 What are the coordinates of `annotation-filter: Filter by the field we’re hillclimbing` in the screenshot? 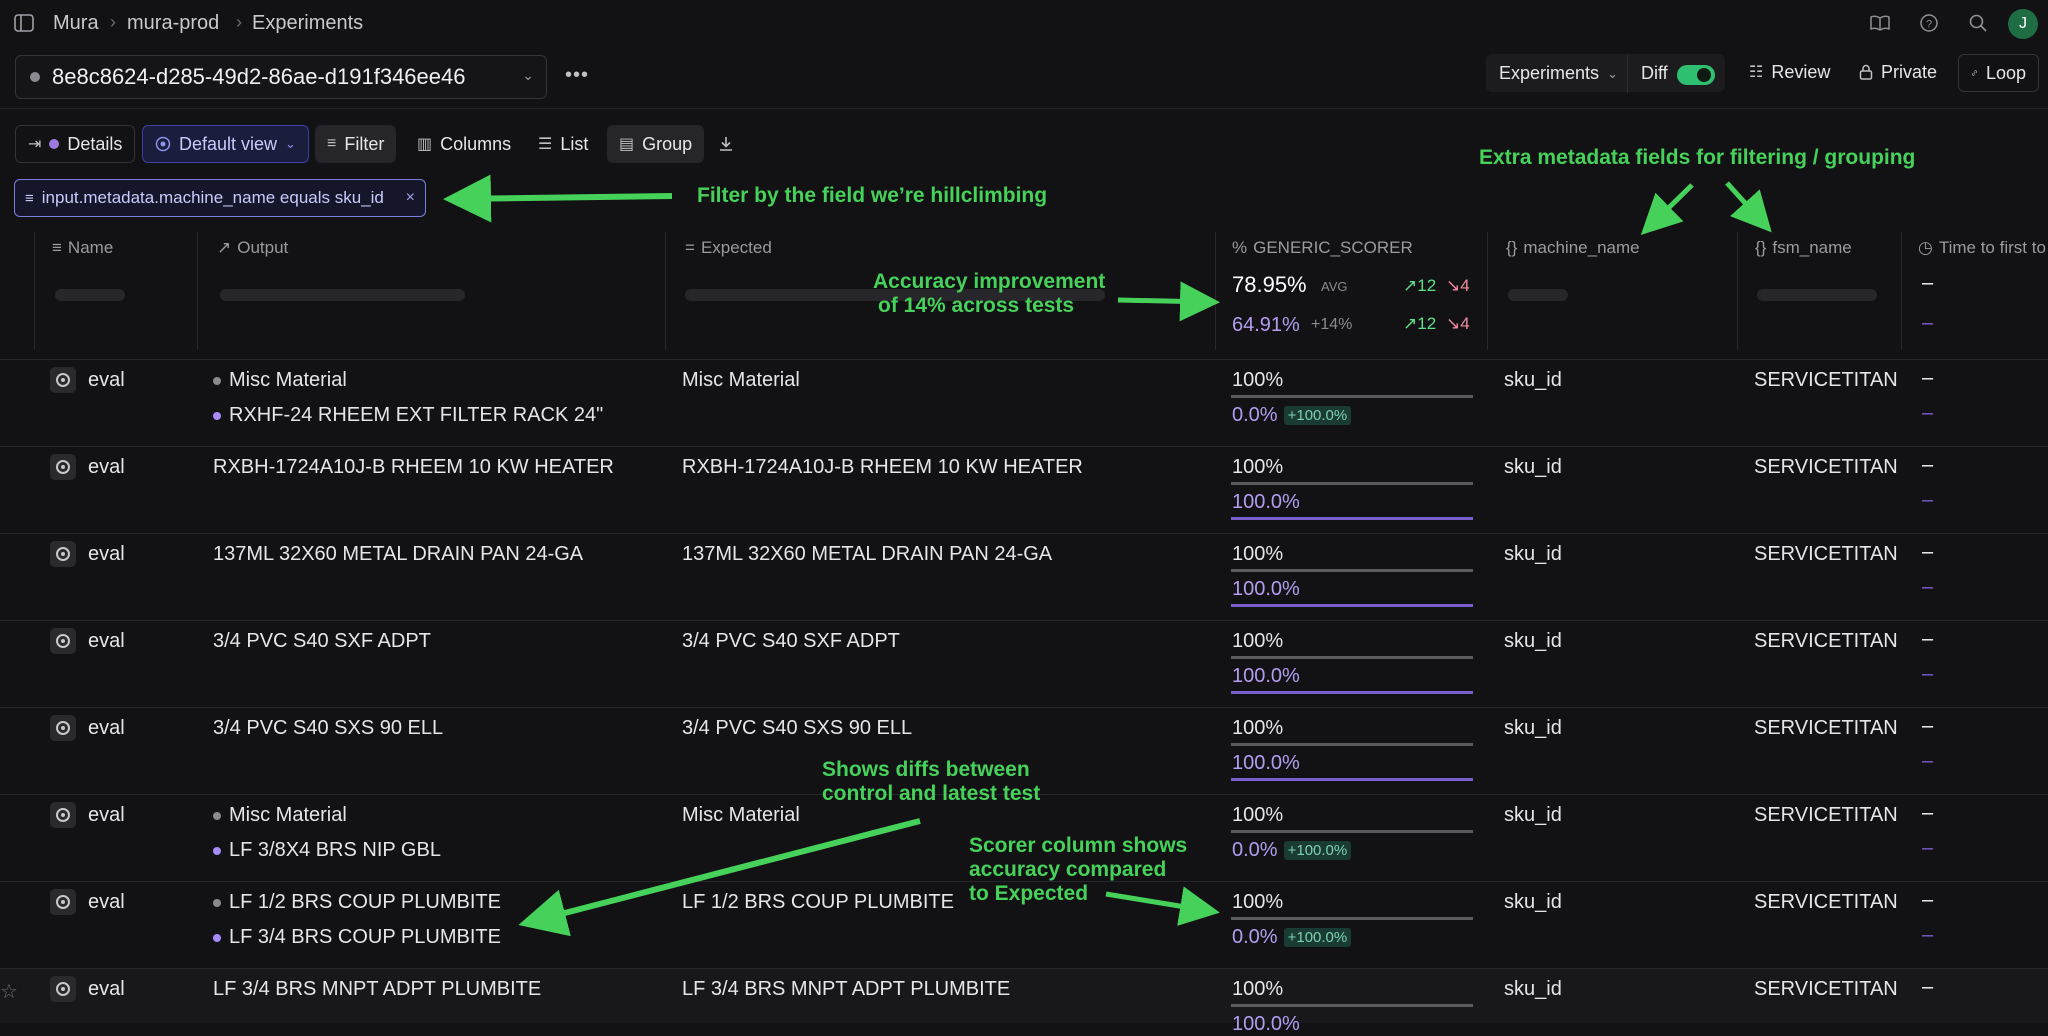 It's located at (872, 195).